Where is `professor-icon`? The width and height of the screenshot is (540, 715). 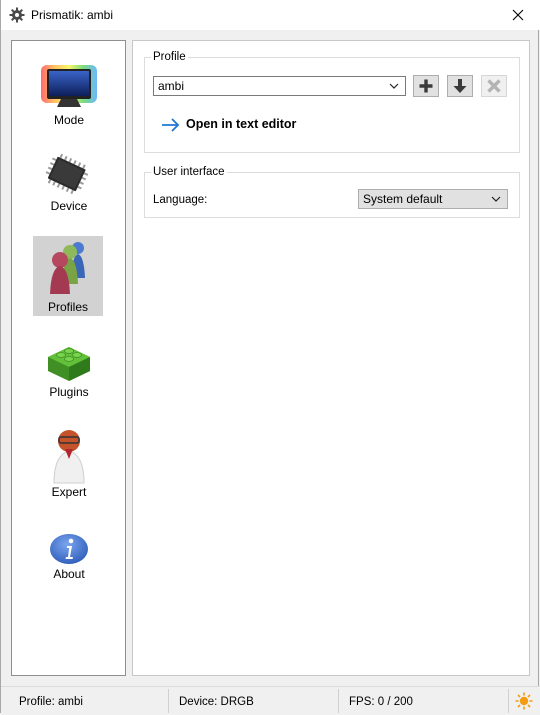 professor-icon is located at coordinates (69, 457).